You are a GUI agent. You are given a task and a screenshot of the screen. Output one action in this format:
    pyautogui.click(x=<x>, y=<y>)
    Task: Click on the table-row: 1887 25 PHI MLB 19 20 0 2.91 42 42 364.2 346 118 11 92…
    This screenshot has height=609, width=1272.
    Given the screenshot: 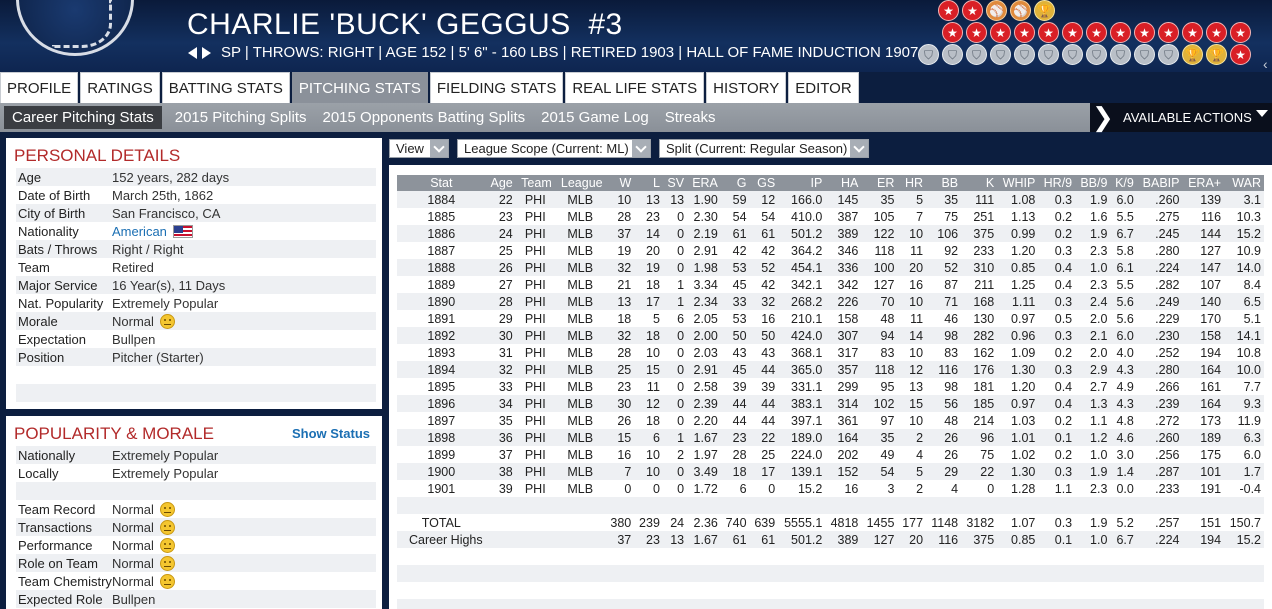 What is the action you would take?
    pyautogui.click(x=830, y=250)
    